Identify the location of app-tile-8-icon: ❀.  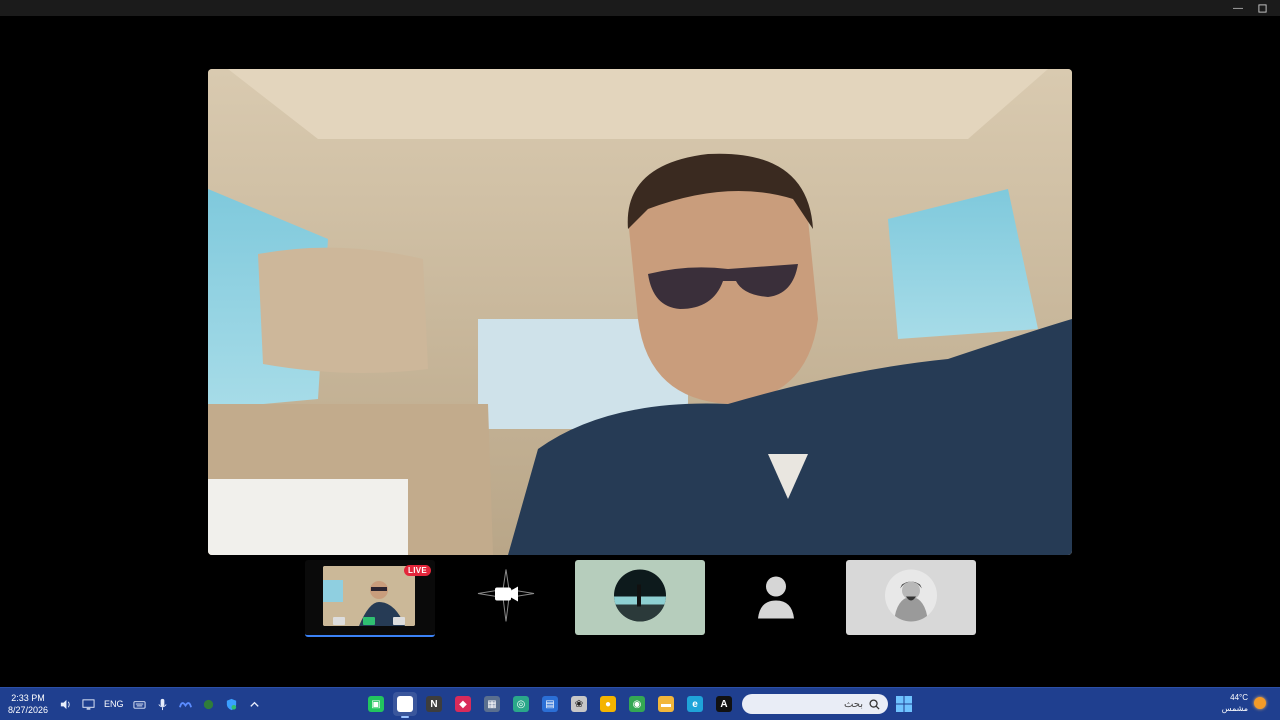
(579, 704).